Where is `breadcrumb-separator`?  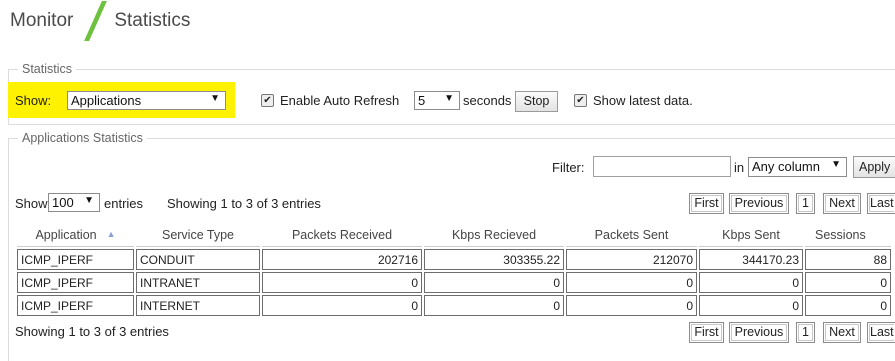
breadcrumb-separator is located at coordinates (96, 21).